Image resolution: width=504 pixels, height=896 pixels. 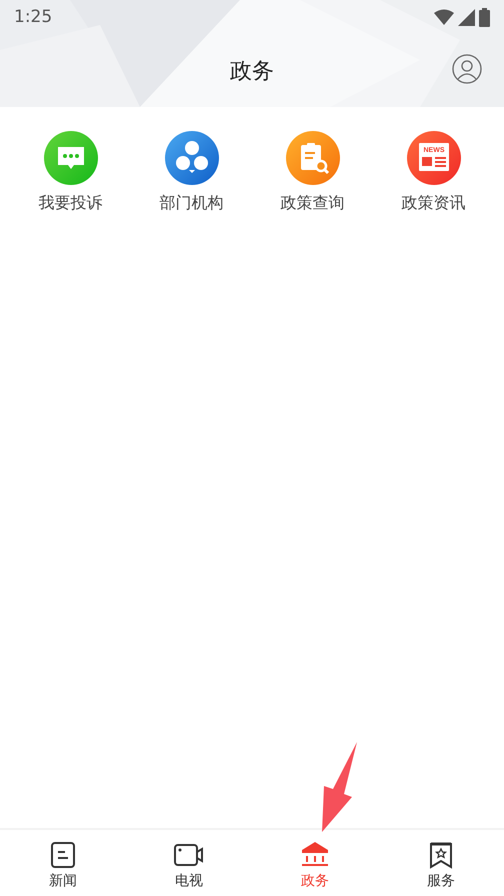 I want to click on page-title: 政务, so click(x=252, y=72).